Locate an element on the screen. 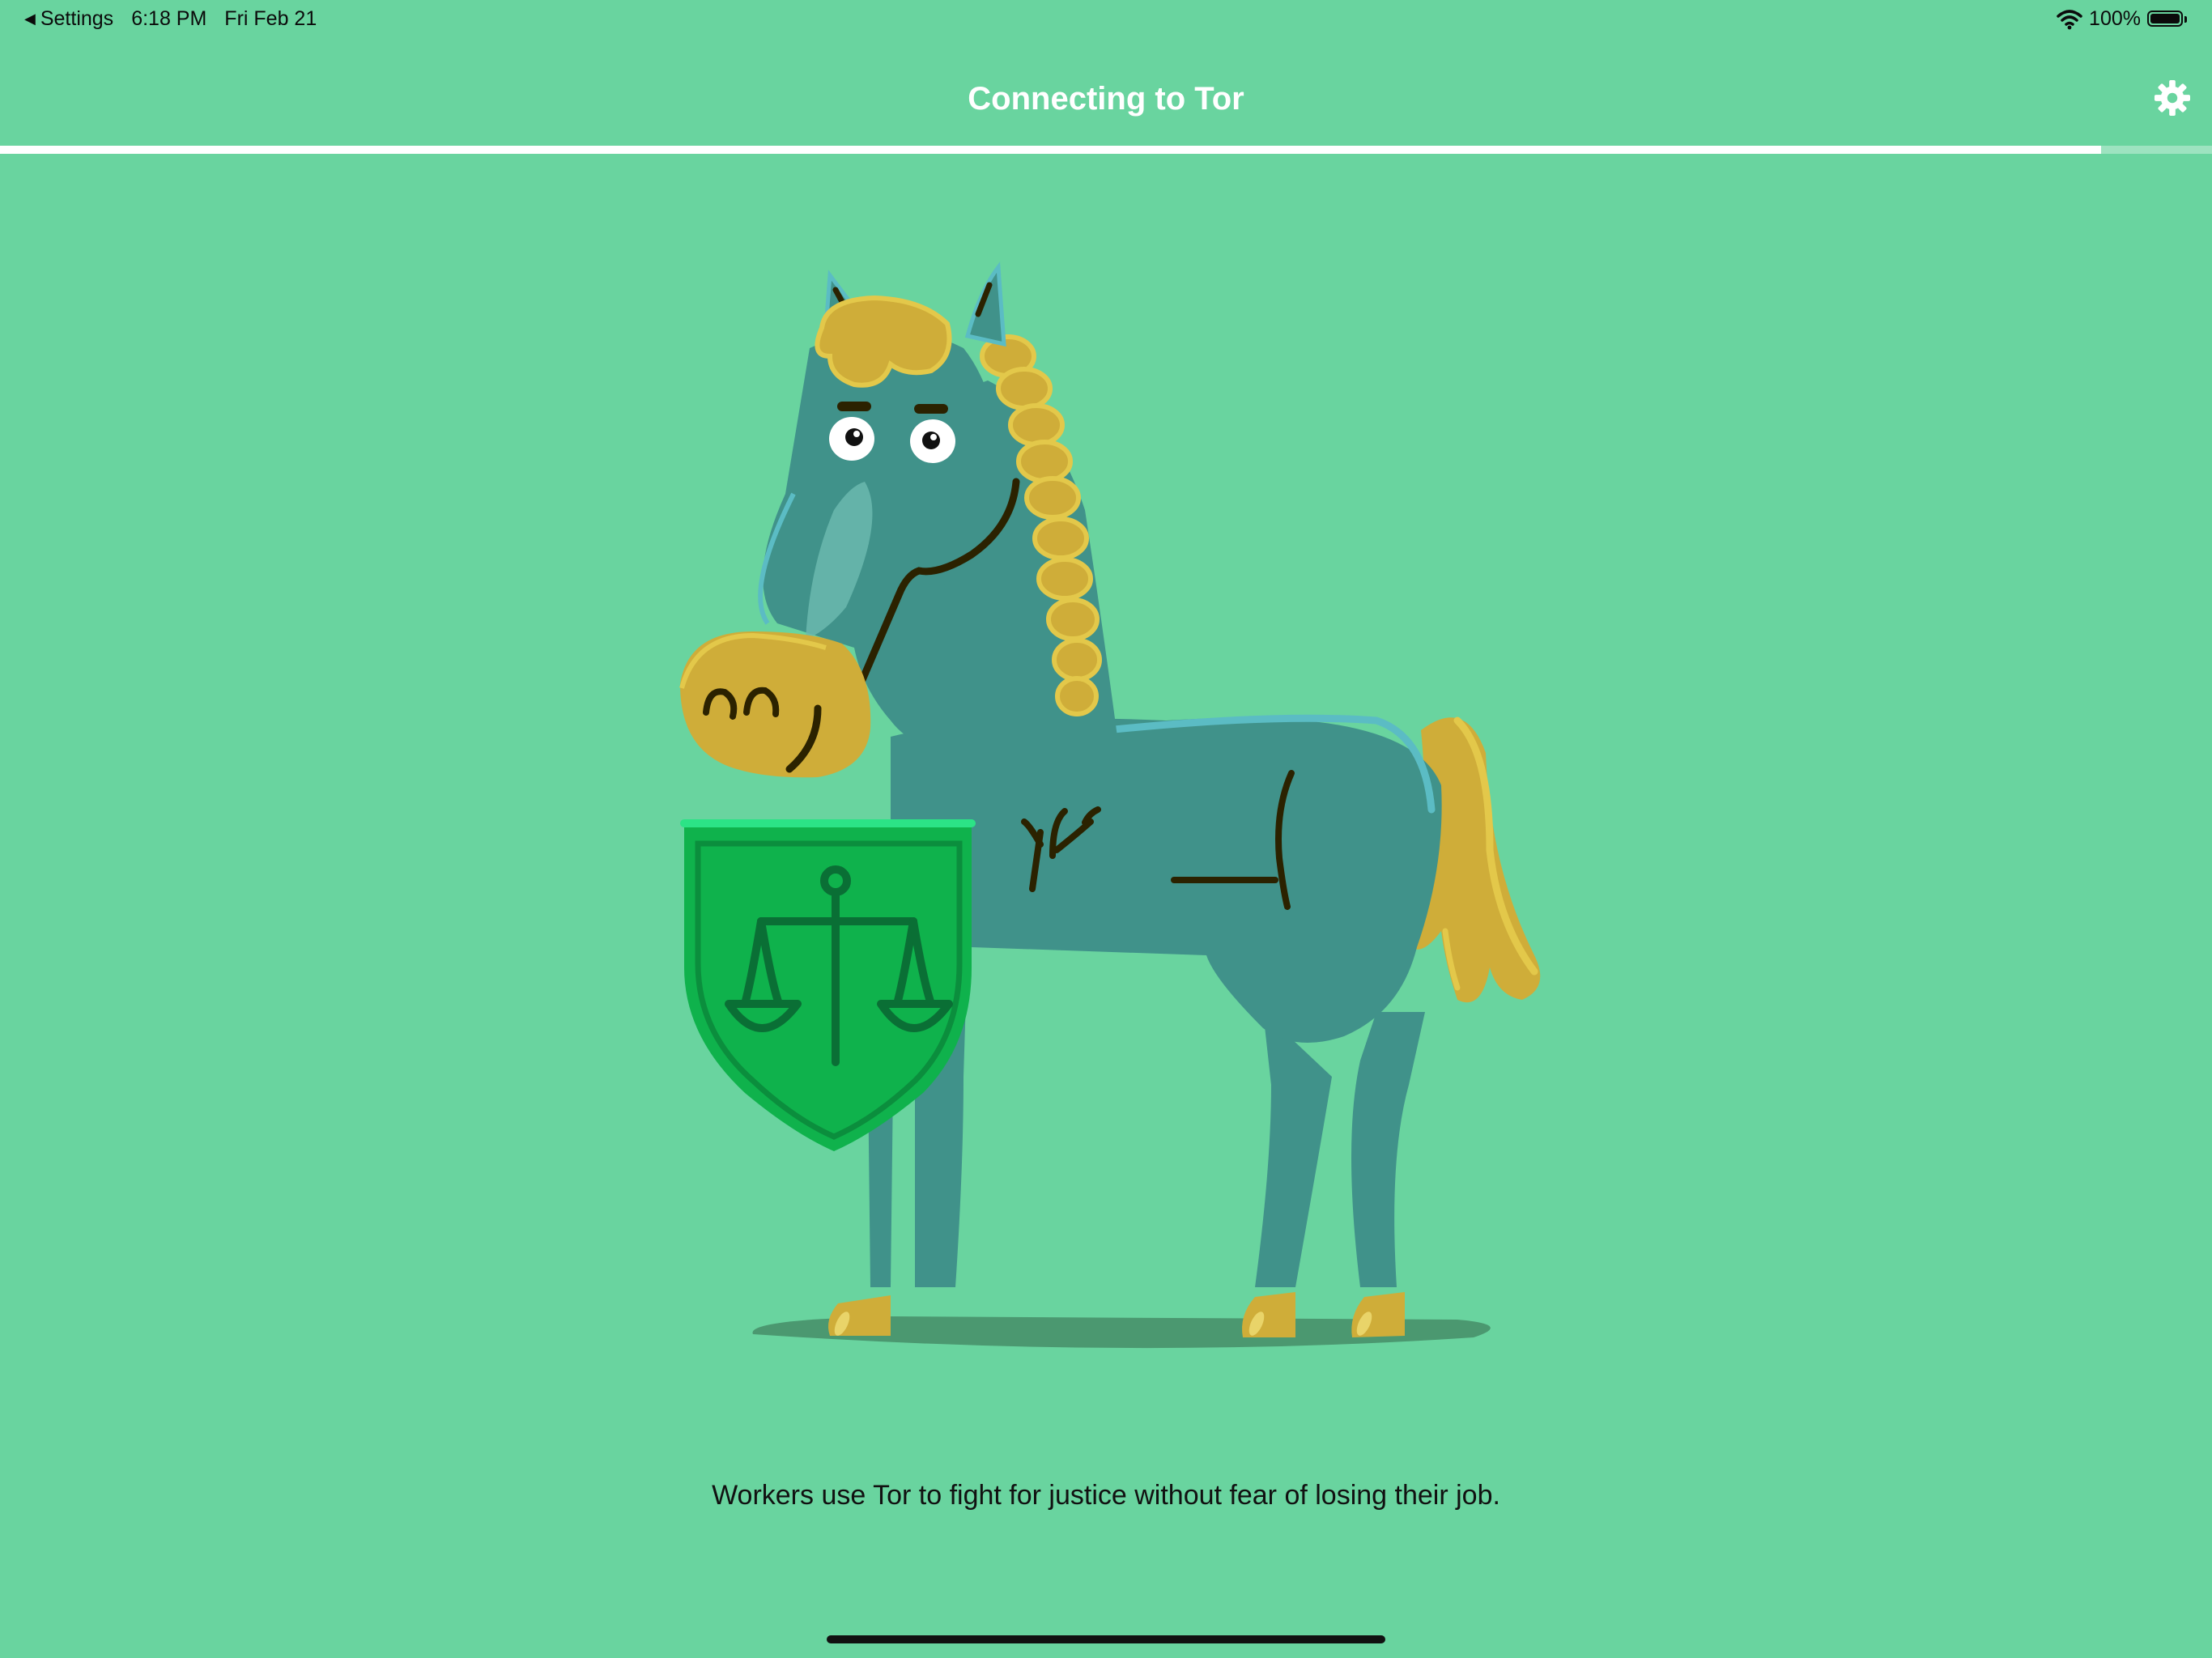  back-label: Settings is located at coordinates (77, 18).